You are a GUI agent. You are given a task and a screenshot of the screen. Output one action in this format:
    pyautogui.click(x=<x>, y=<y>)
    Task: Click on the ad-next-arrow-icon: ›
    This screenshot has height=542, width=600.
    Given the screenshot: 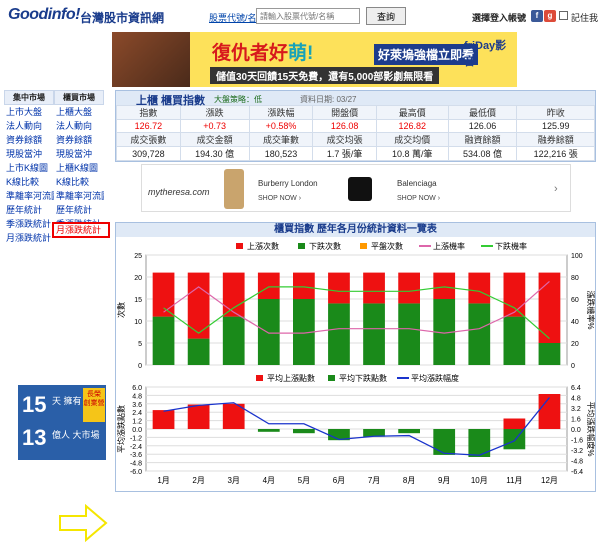 What is the action you would take?
    pyautogui.click(x=556, y=189)
    